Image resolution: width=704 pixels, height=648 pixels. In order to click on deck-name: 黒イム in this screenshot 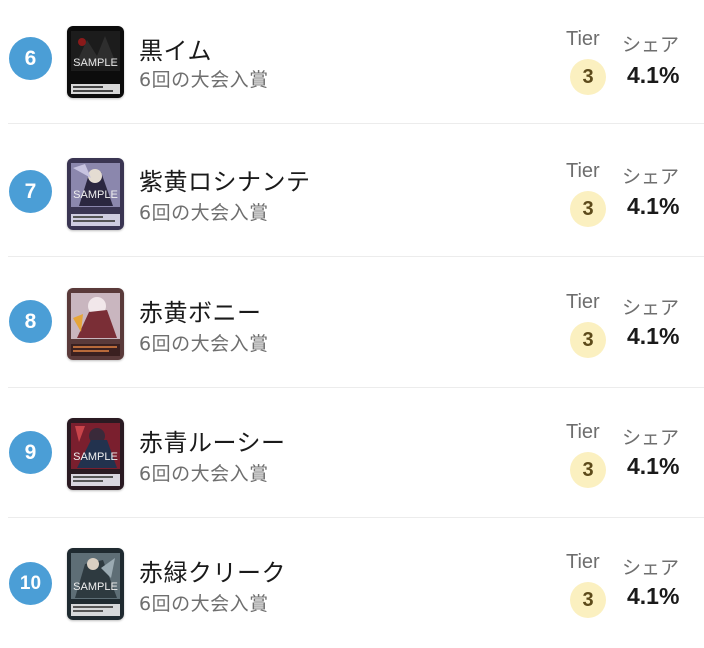, I will do `click(176, 51)`.